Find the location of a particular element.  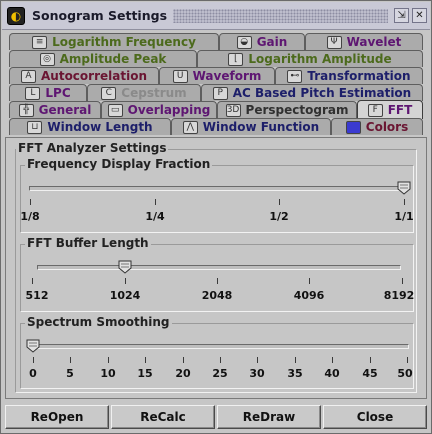

tab-row-2: ◎ Amplitude Peak ⌊ Logarithm Amplitude is located at coordinates (216, 58).